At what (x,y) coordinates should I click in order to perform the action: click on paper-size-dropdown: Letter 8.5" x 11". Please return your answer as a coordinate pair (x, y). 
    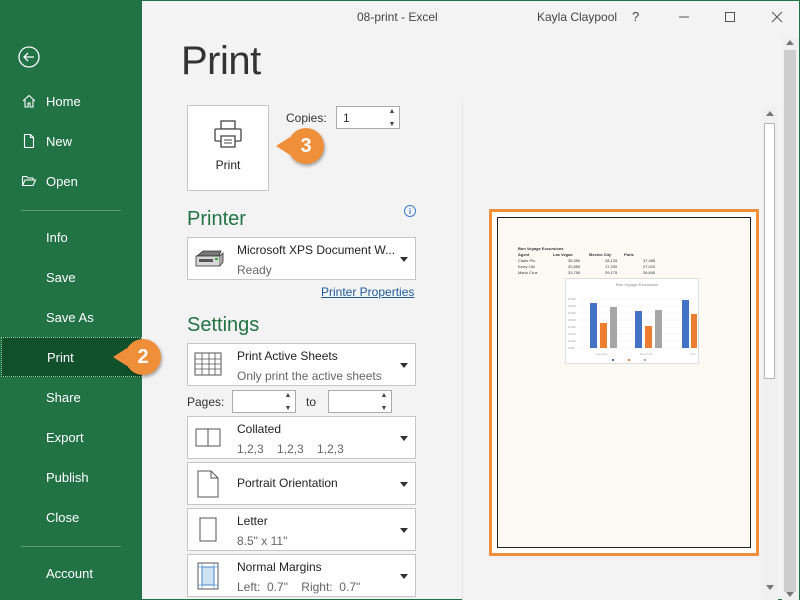
    Looking at the image, I should click on (301, 529).